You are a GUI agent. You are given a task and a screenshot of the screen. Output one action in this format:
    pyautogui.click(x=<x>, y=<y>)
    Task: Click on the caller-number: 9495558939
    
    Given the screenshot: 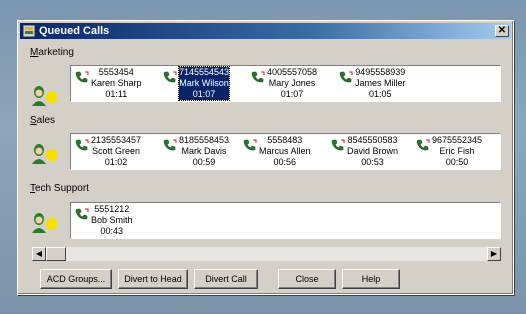 What is the action you would take?
    pyautogui.click(x=380, y=72)
    